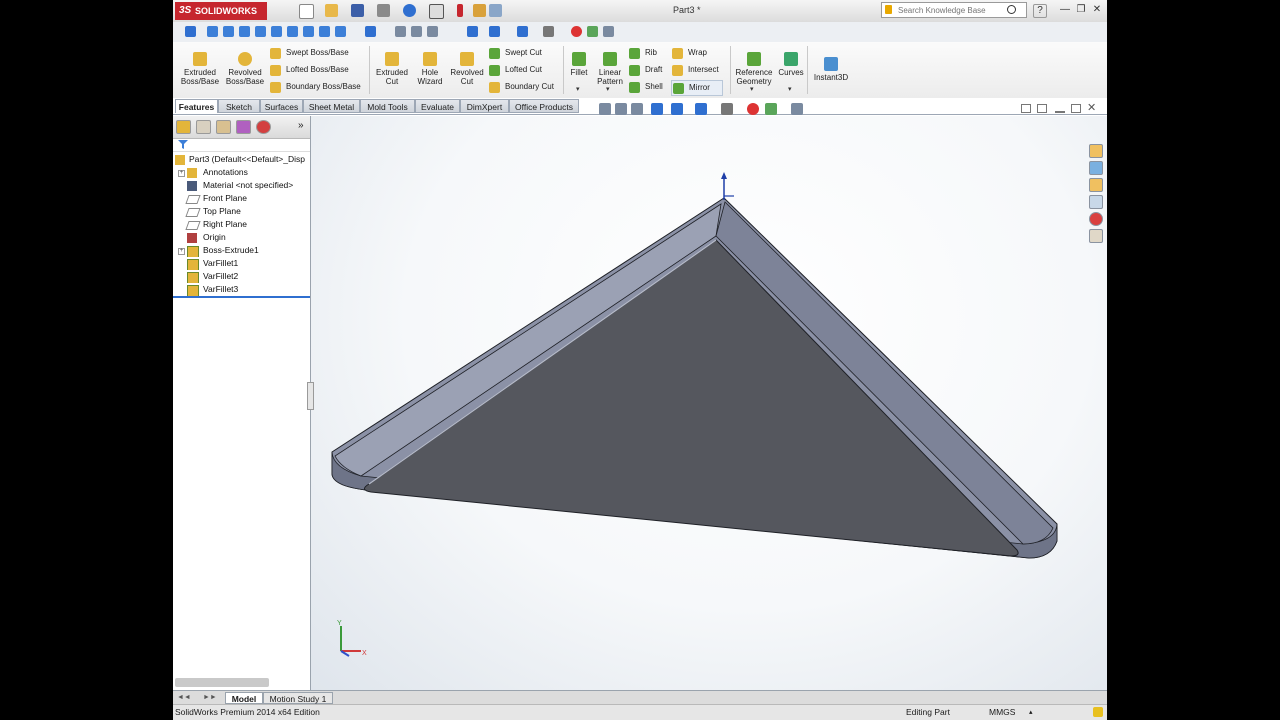 The height and width of the screenshot is (720, 1280). I want to click on instant3d-button: Instant3D, so click(831, 67).